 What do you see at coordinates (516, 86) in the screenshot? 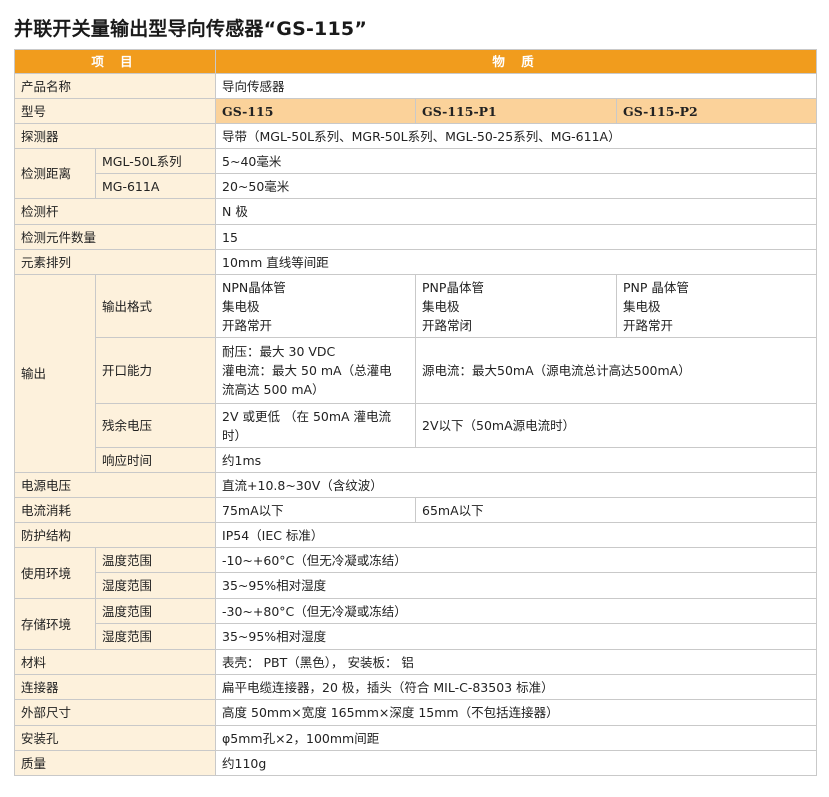
I see `value-product-name: 导向传感器` at bounding box center [516, 86].